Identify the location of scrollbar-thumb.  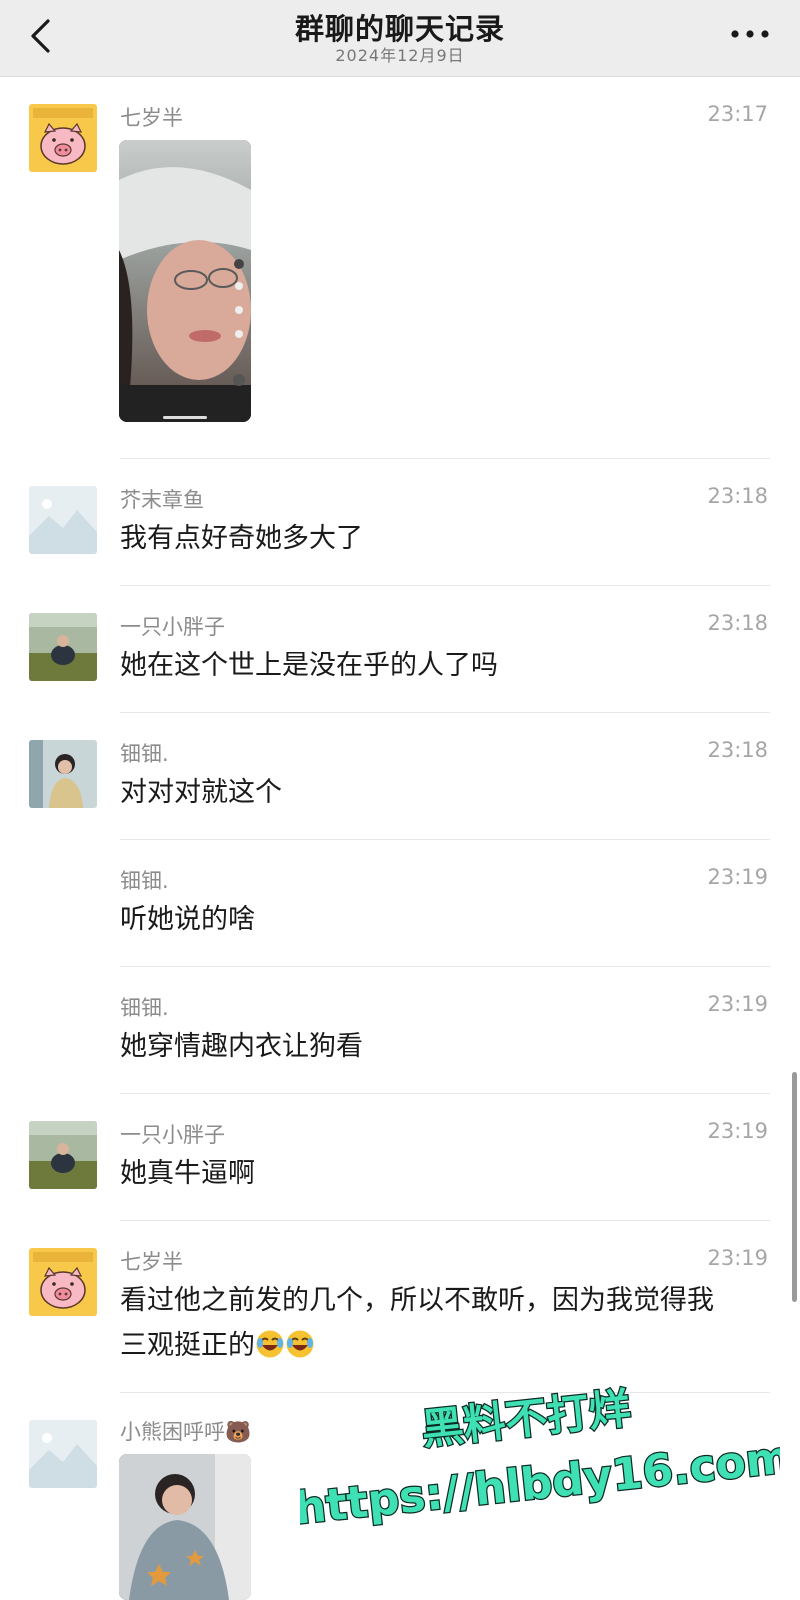
(794, 1187).